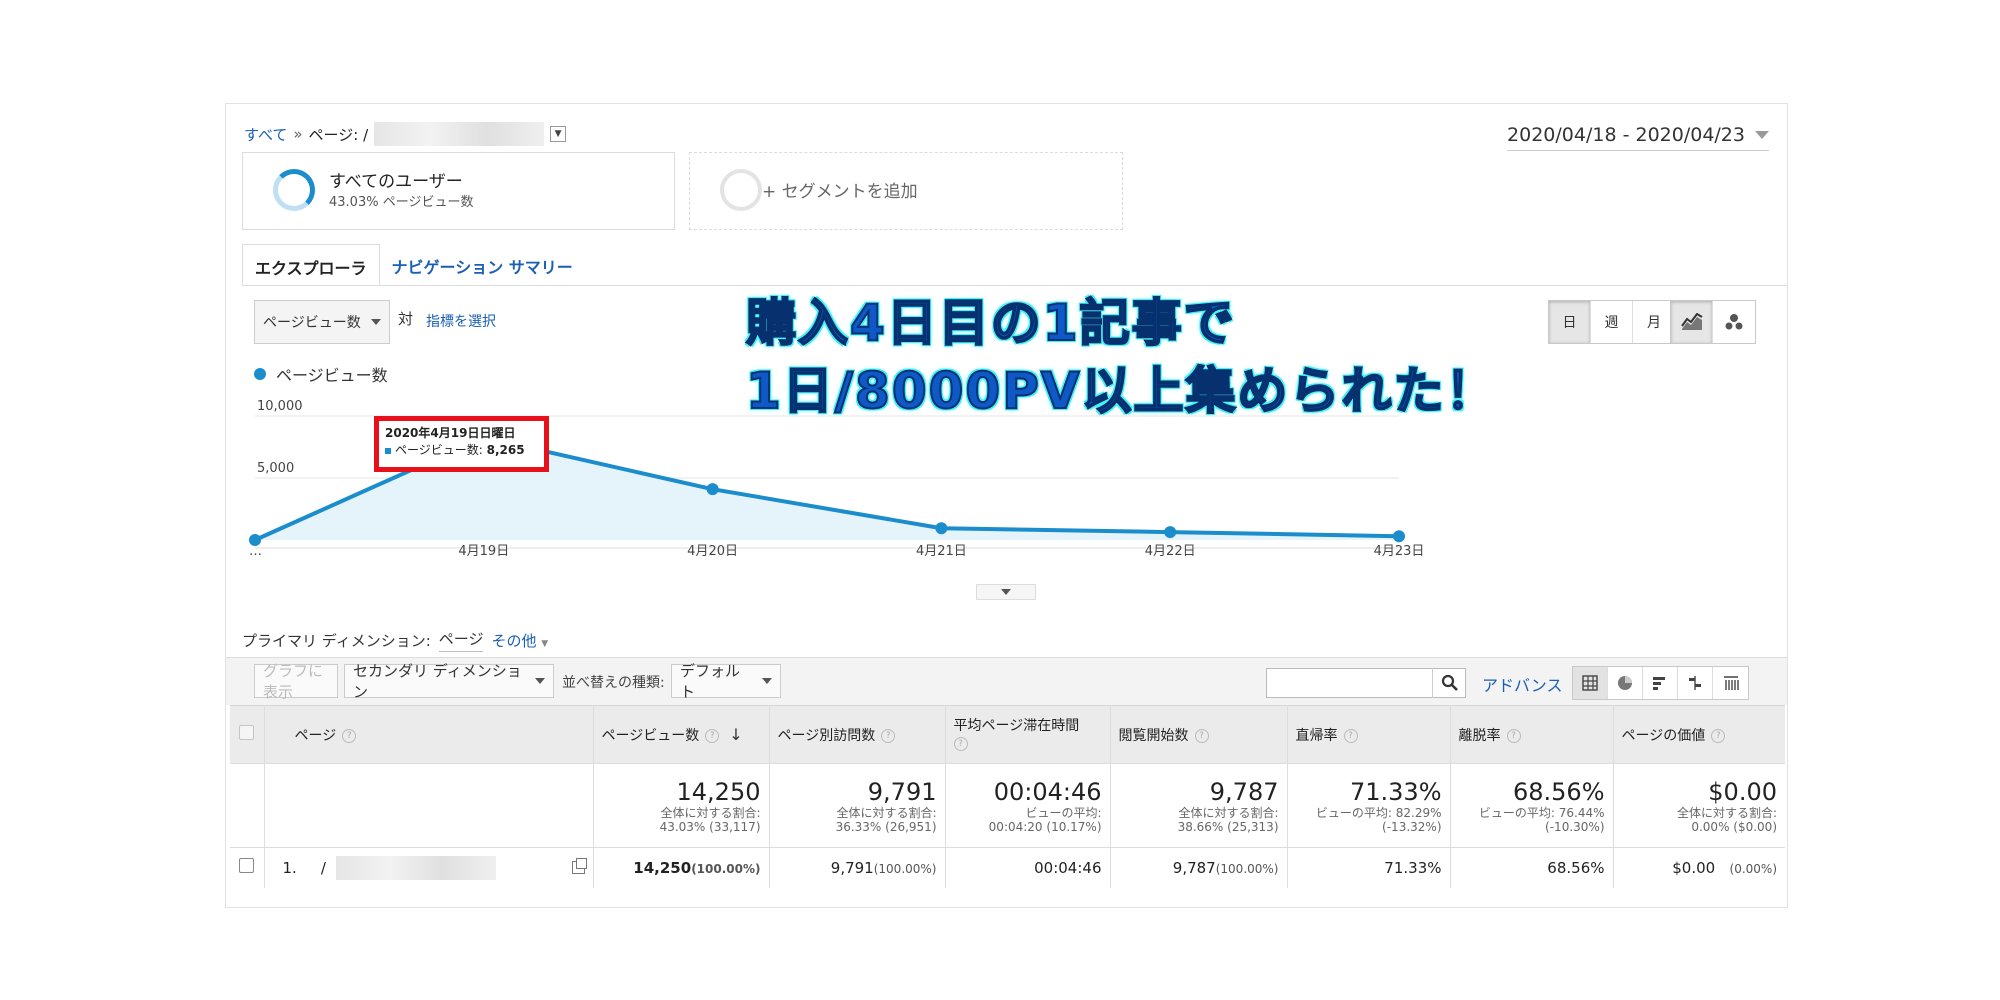 The image size is (2000, 1000). I want to click on totals-cell: 71.33% ビューの平均: 82.29% (-13.32%), so click(1369, 805).